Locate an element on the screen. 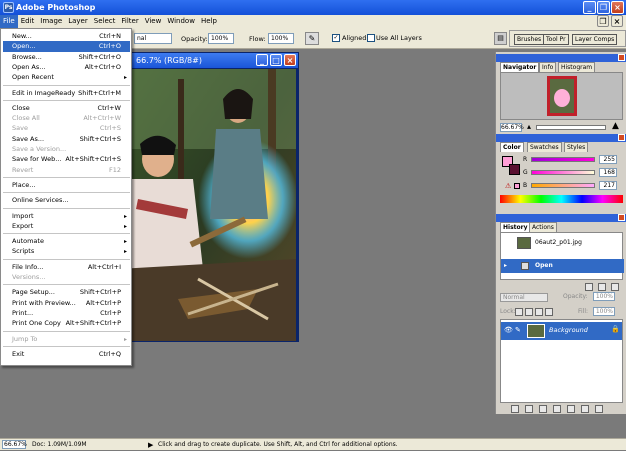 The width and height of the screenshot is (626, 451). new-layer-icon is located at coordinates (585, 409).